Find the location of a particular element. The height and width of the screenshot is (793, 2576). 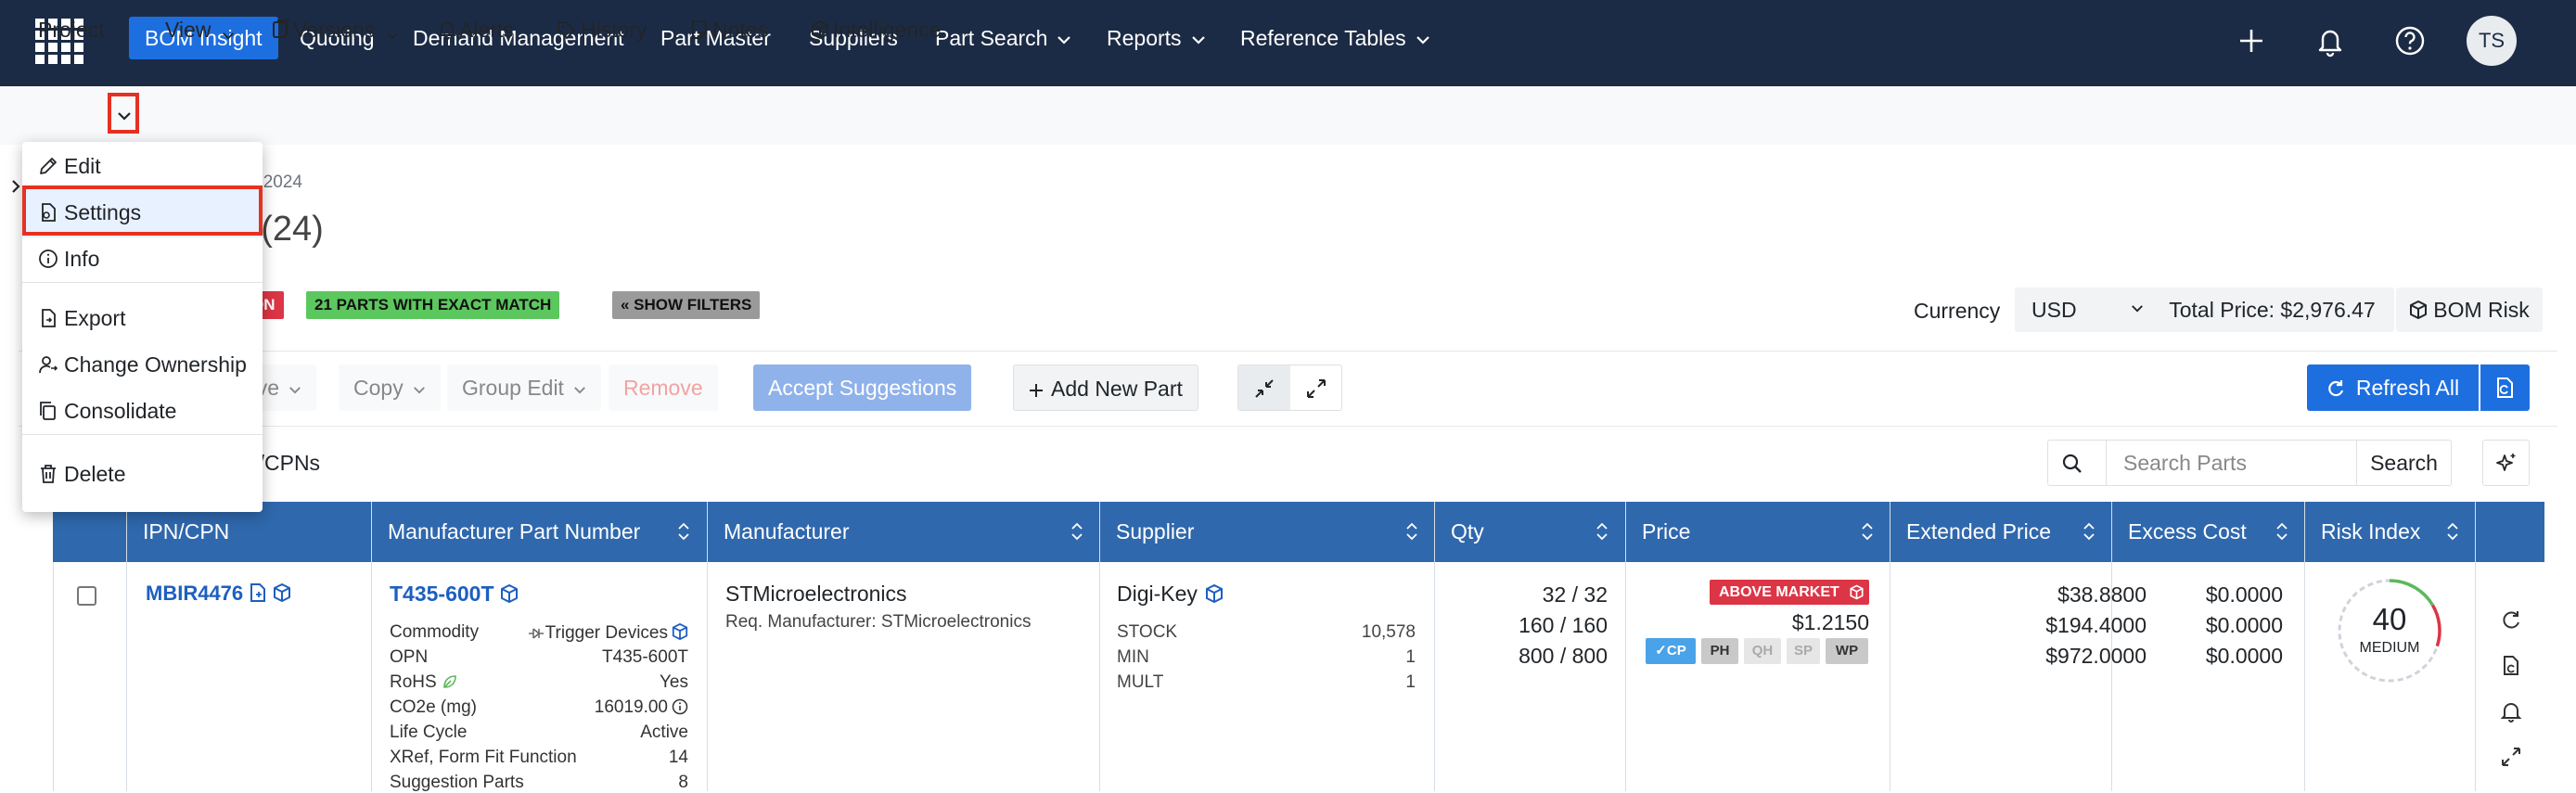

column-header-excess-cost: Excess Cost is located at coordinates (2207, 532).